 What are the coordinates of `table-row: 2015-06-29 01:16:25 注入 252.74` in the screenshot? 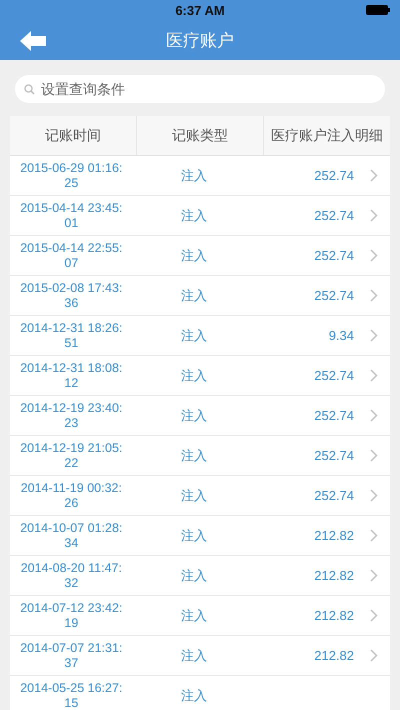 It's located at (200, 176).